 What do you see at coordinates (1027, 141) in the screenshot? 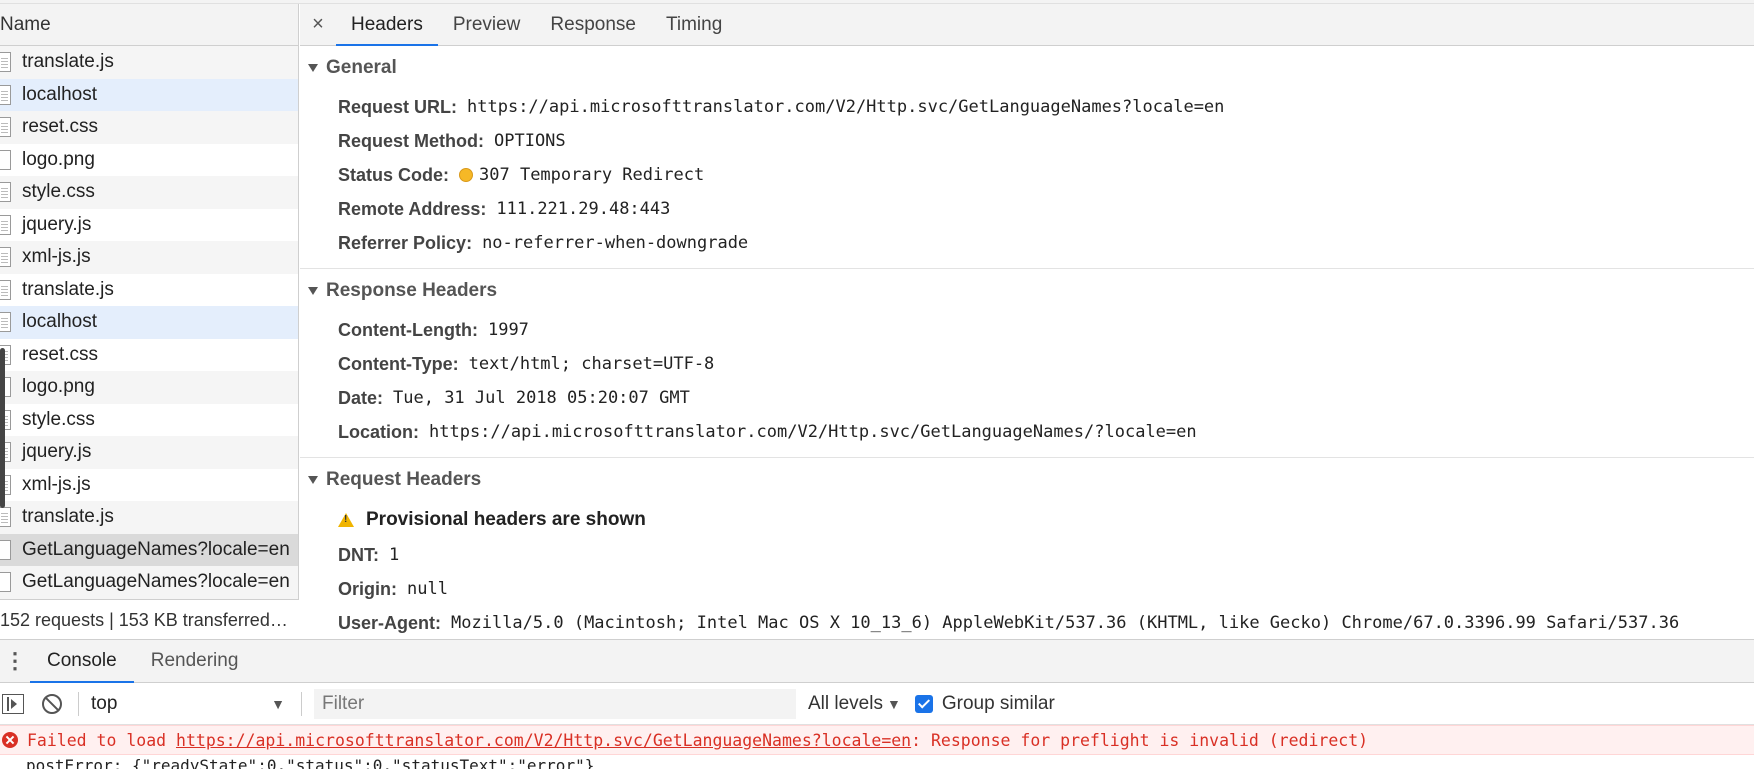
I see `request-method-row: Request Method: OPTIONS` at bounding box center [1027, 141].